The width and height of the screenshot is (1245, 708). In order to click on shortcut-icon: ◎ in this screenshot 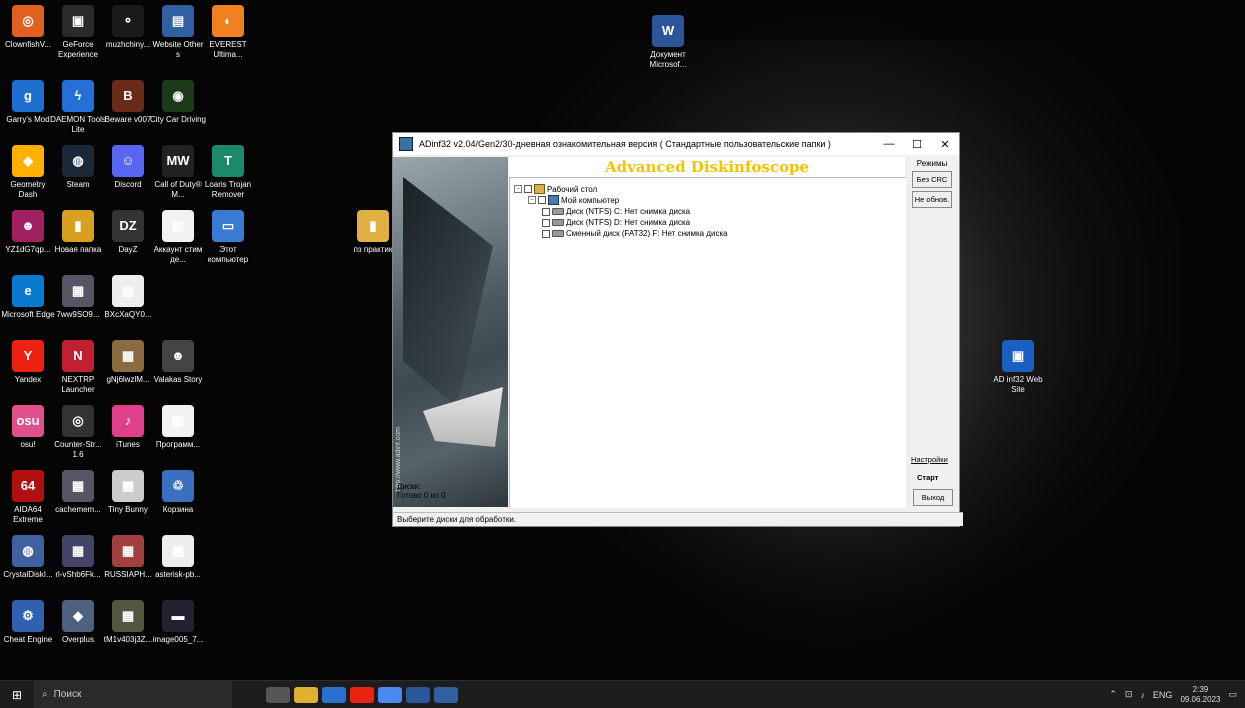, I will do `click(28, 21)`.